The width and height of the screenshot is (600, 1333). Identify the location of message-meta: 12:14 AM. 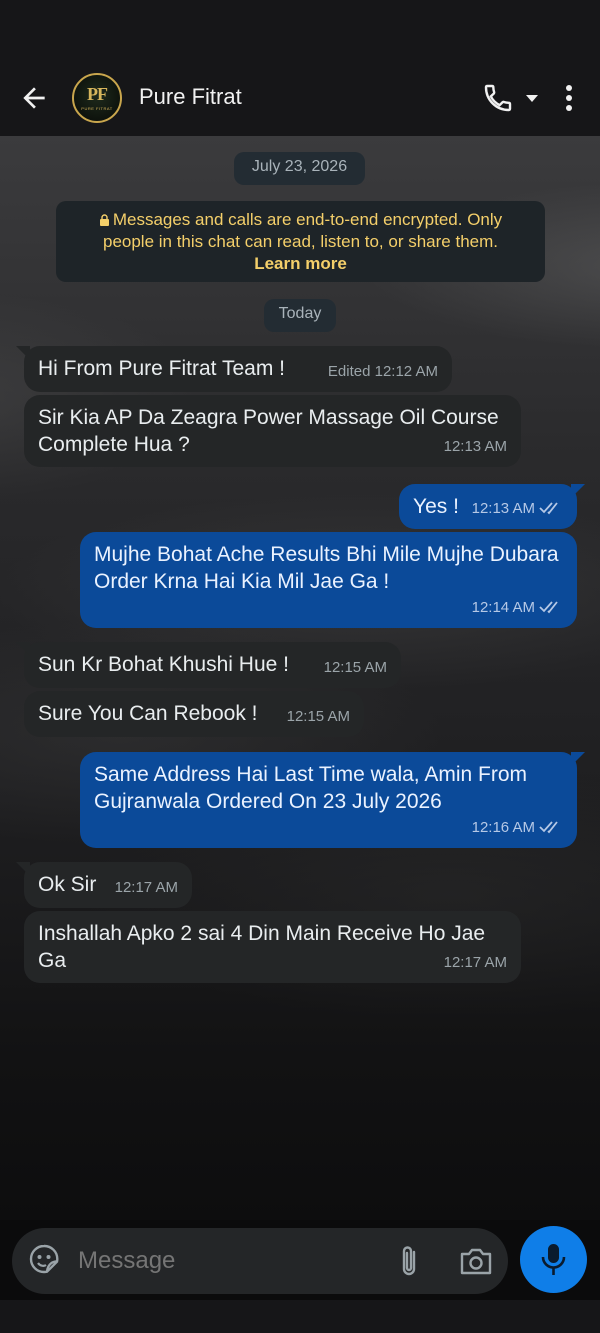
(517, 607).